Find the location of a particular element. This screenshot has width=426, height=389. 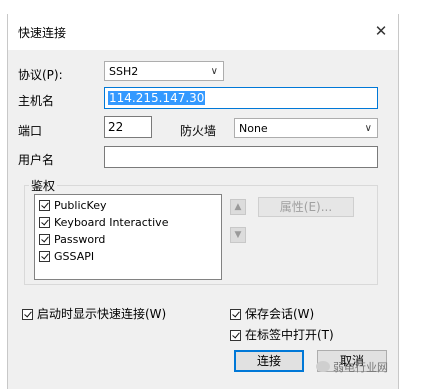

watermark: 弱电行业网 is located at coordinates (352, 367).